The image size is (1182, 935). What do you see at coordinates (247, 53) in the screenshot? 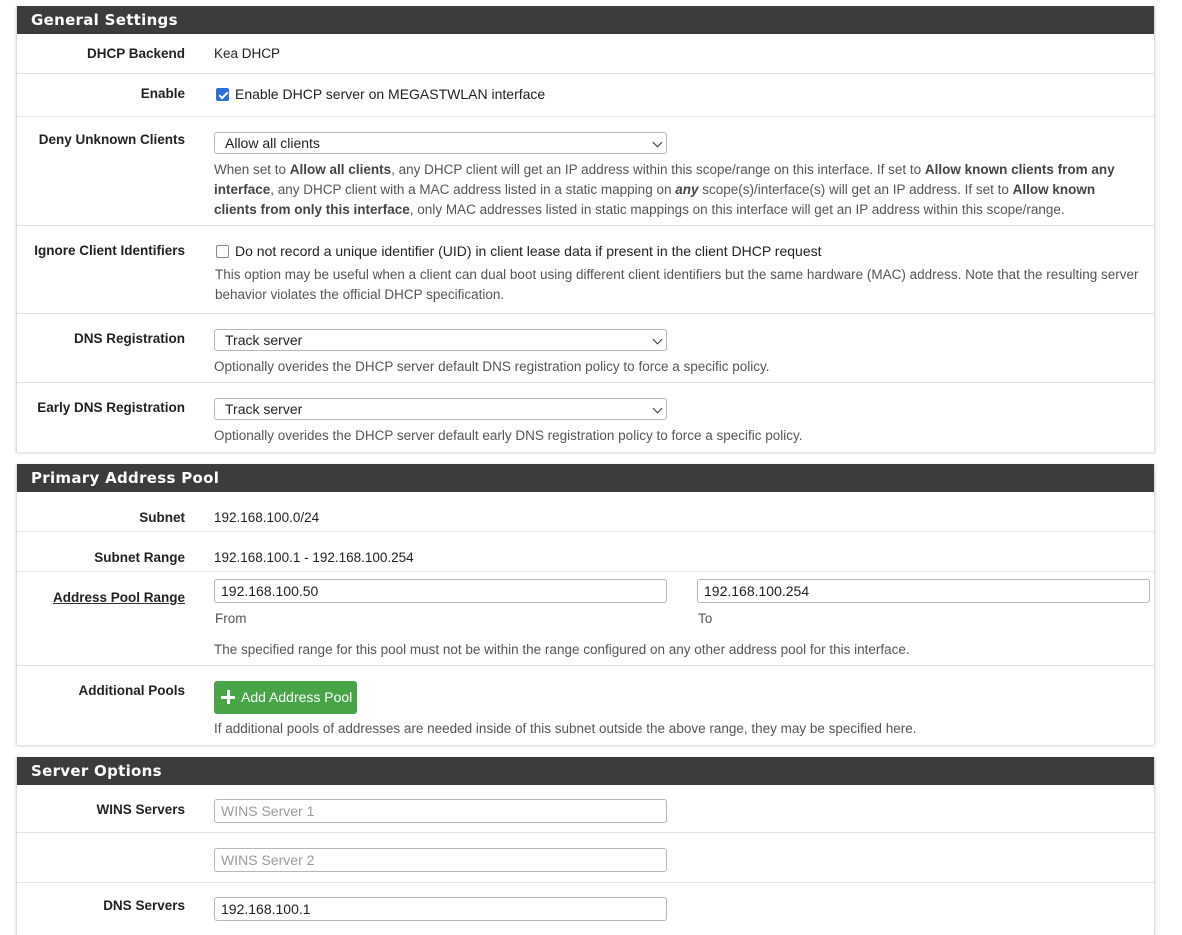
I see `dhcp-backend-value: Kea DHCP` at bounding box center [247, 53].